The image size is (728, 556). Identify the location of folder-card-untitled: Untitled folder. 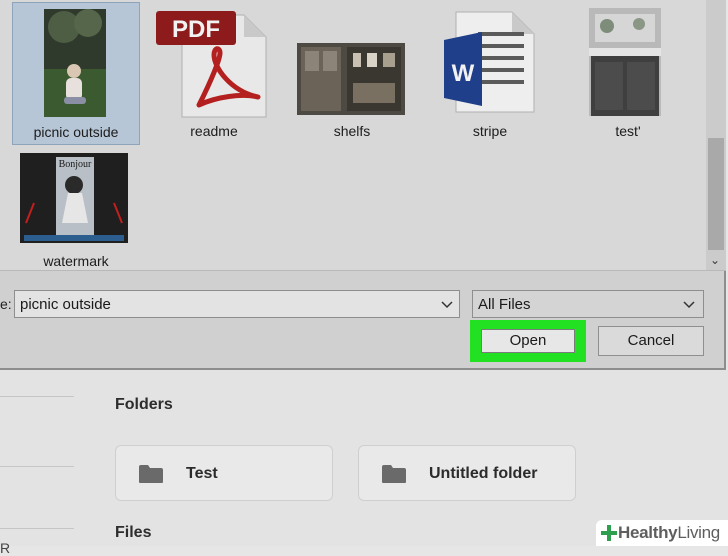
(467, 473).